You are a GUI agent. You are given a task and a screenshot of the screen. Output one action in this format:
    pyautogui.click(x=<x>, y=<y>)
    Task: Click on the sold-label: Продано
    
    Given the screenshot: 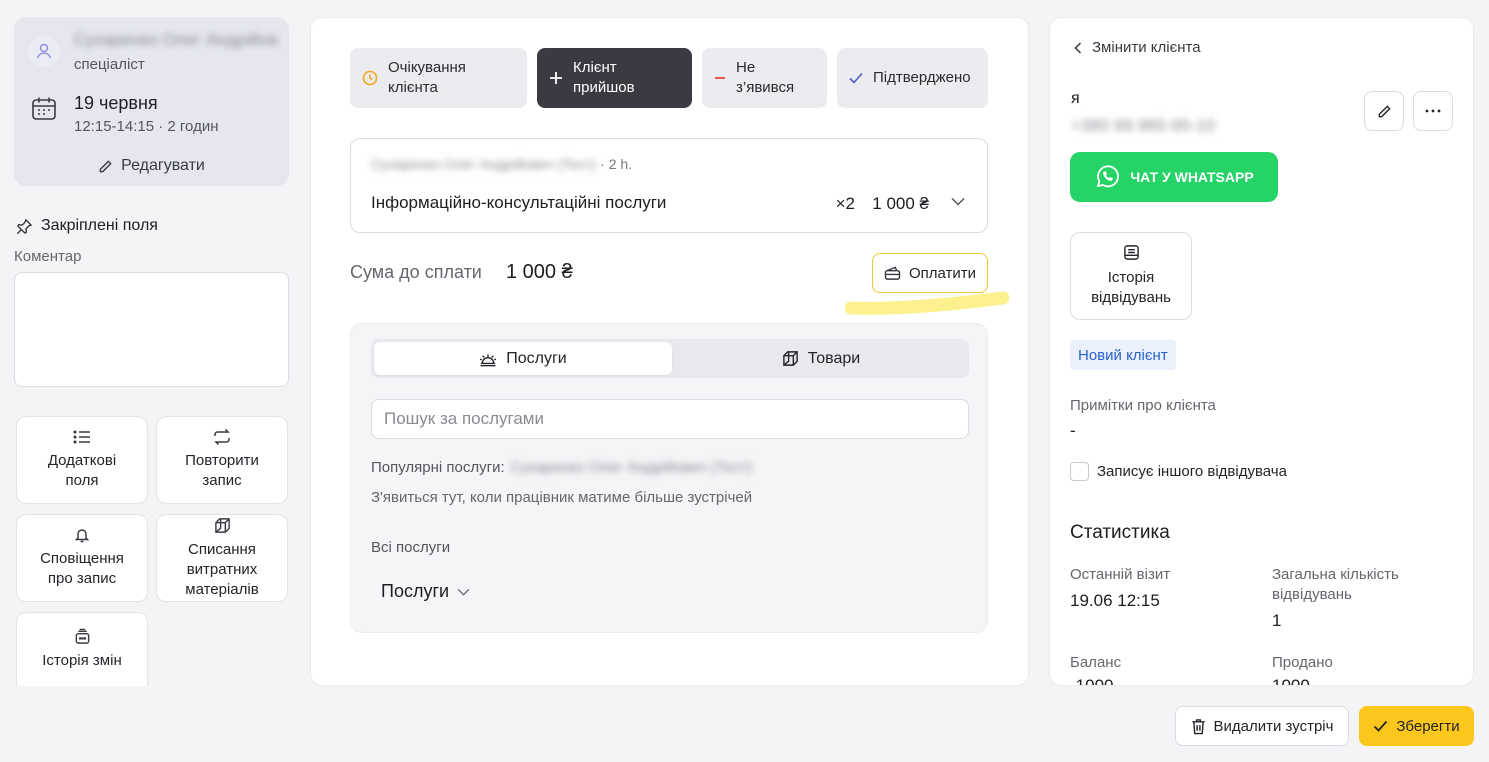 What is the action you would take?
    pyautogui.click(x=1302, y=662)
    